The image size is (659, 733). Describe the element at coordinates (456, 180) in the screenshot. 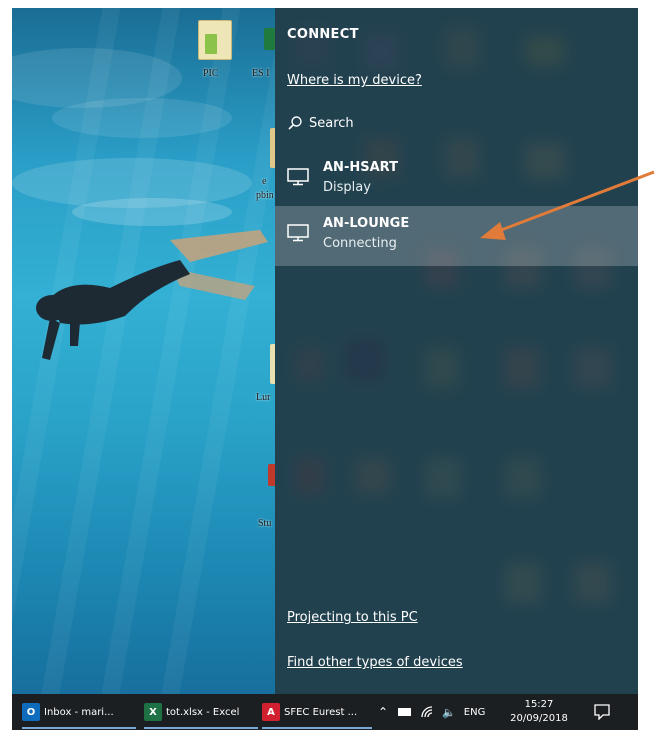

I see `device-item-an-hsart: AN-HSART Display` at that location.